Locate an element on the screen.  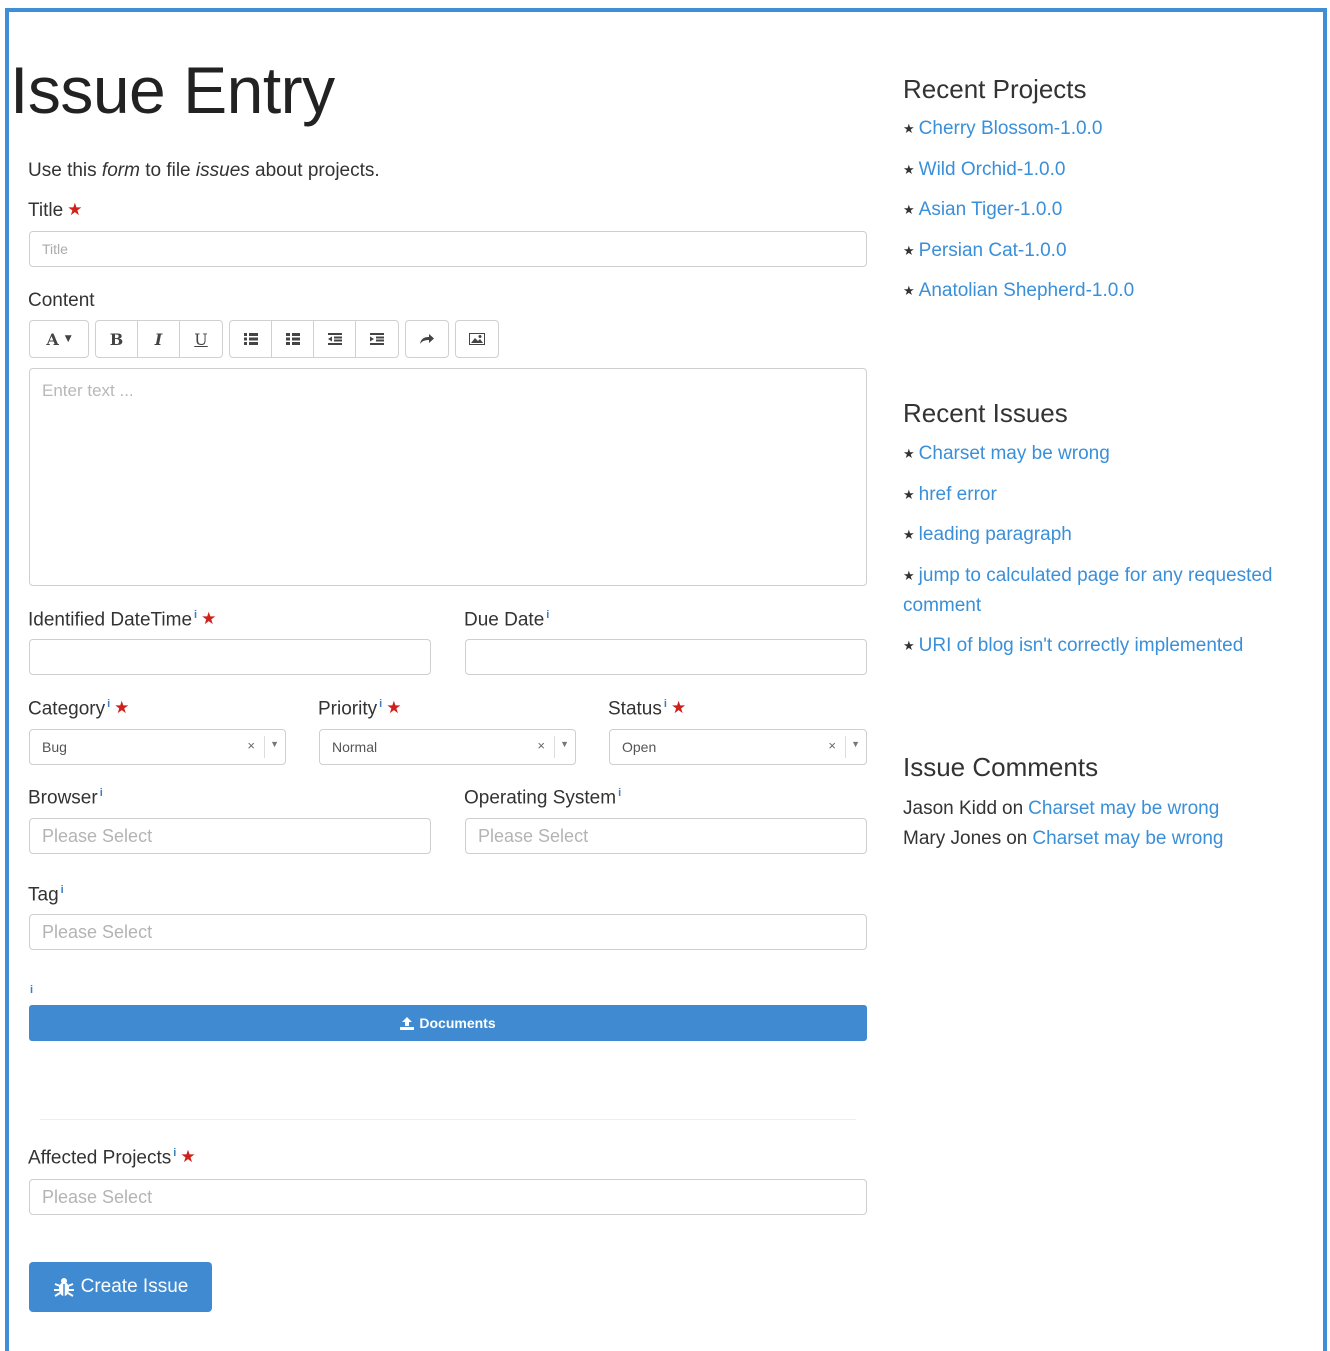
comment-row: Mary Jones on Charset may be wrong is located at coordinates (1063, 839).